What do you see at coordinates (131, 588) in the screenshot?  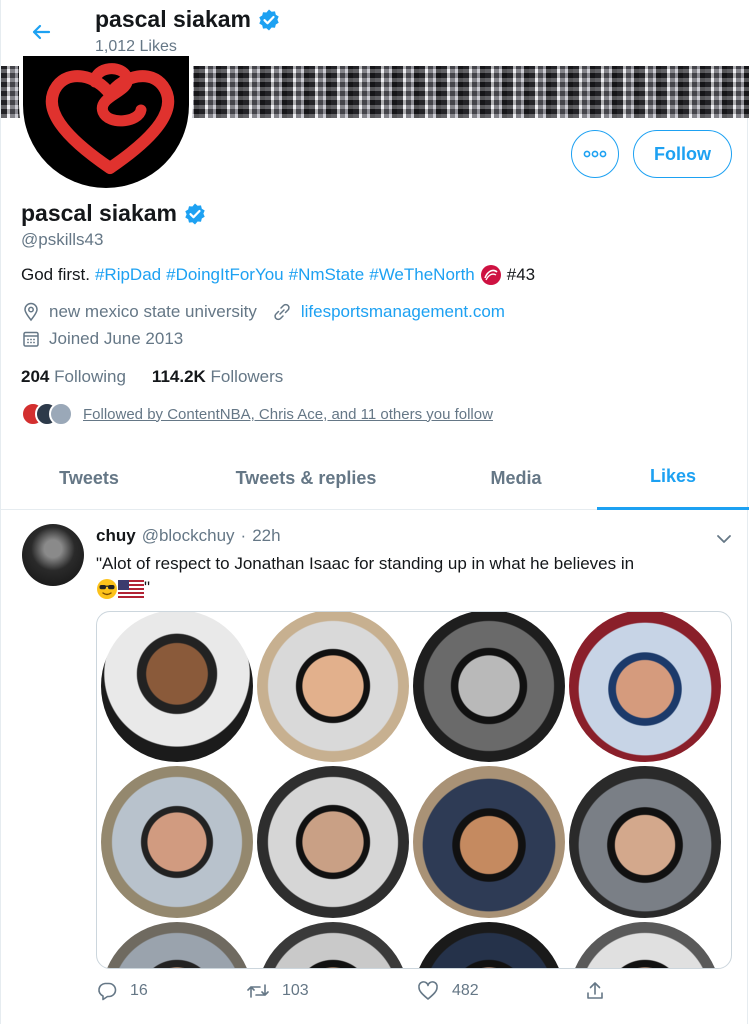 I see `us-flag-emoji-icon` at bounding box center [131, 588].